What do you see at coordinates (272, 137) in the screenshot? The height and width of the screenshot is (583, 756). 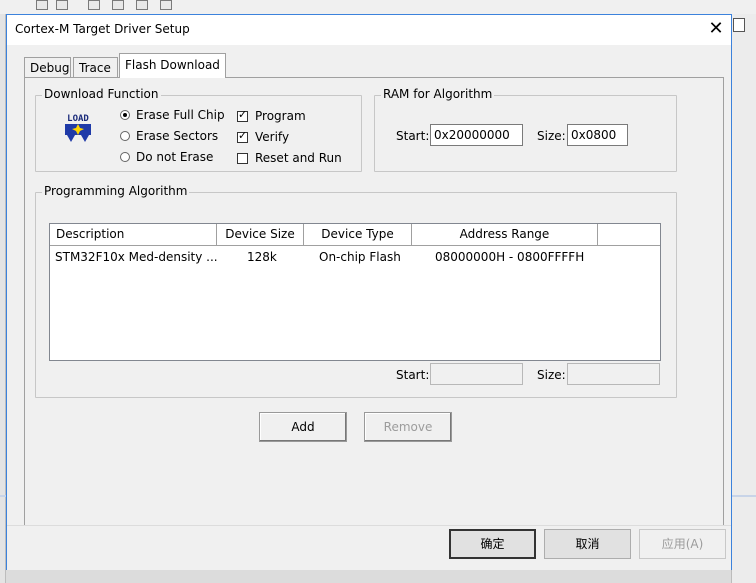 I see `verify-label: Verify` at bounding box center [272, 137].